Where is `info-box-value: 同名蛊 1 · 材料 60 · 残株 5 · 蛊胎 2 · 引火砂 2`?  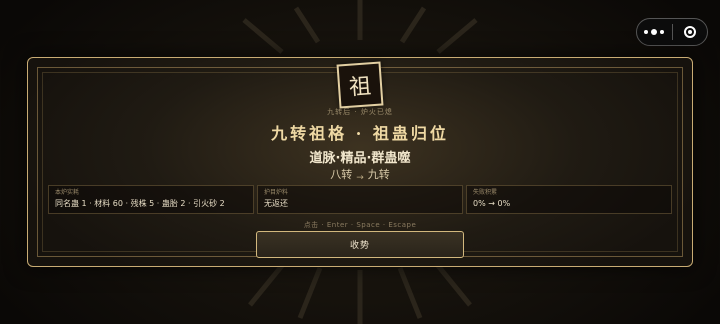
info-box-value: 同名蛊 1 · 材料 60 · 残株 5 · 蛊胎 2 · 引火砂 2 is located at coordinates (140, 203).